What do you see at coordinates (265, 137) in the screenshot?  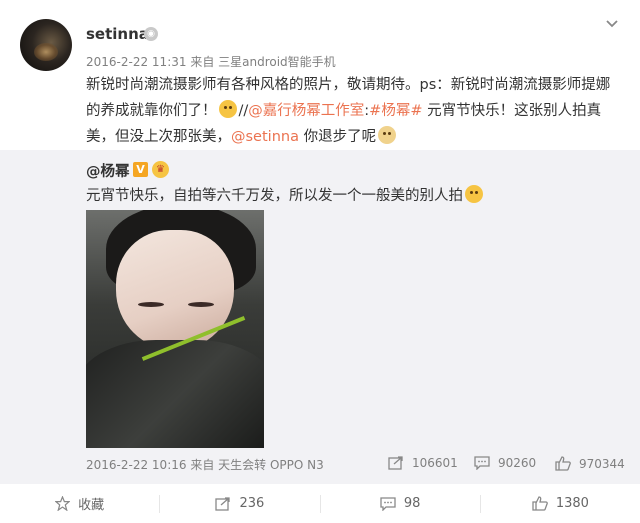 I see `mention-link-setinna: @setinna` at bounding box center [265, 137].